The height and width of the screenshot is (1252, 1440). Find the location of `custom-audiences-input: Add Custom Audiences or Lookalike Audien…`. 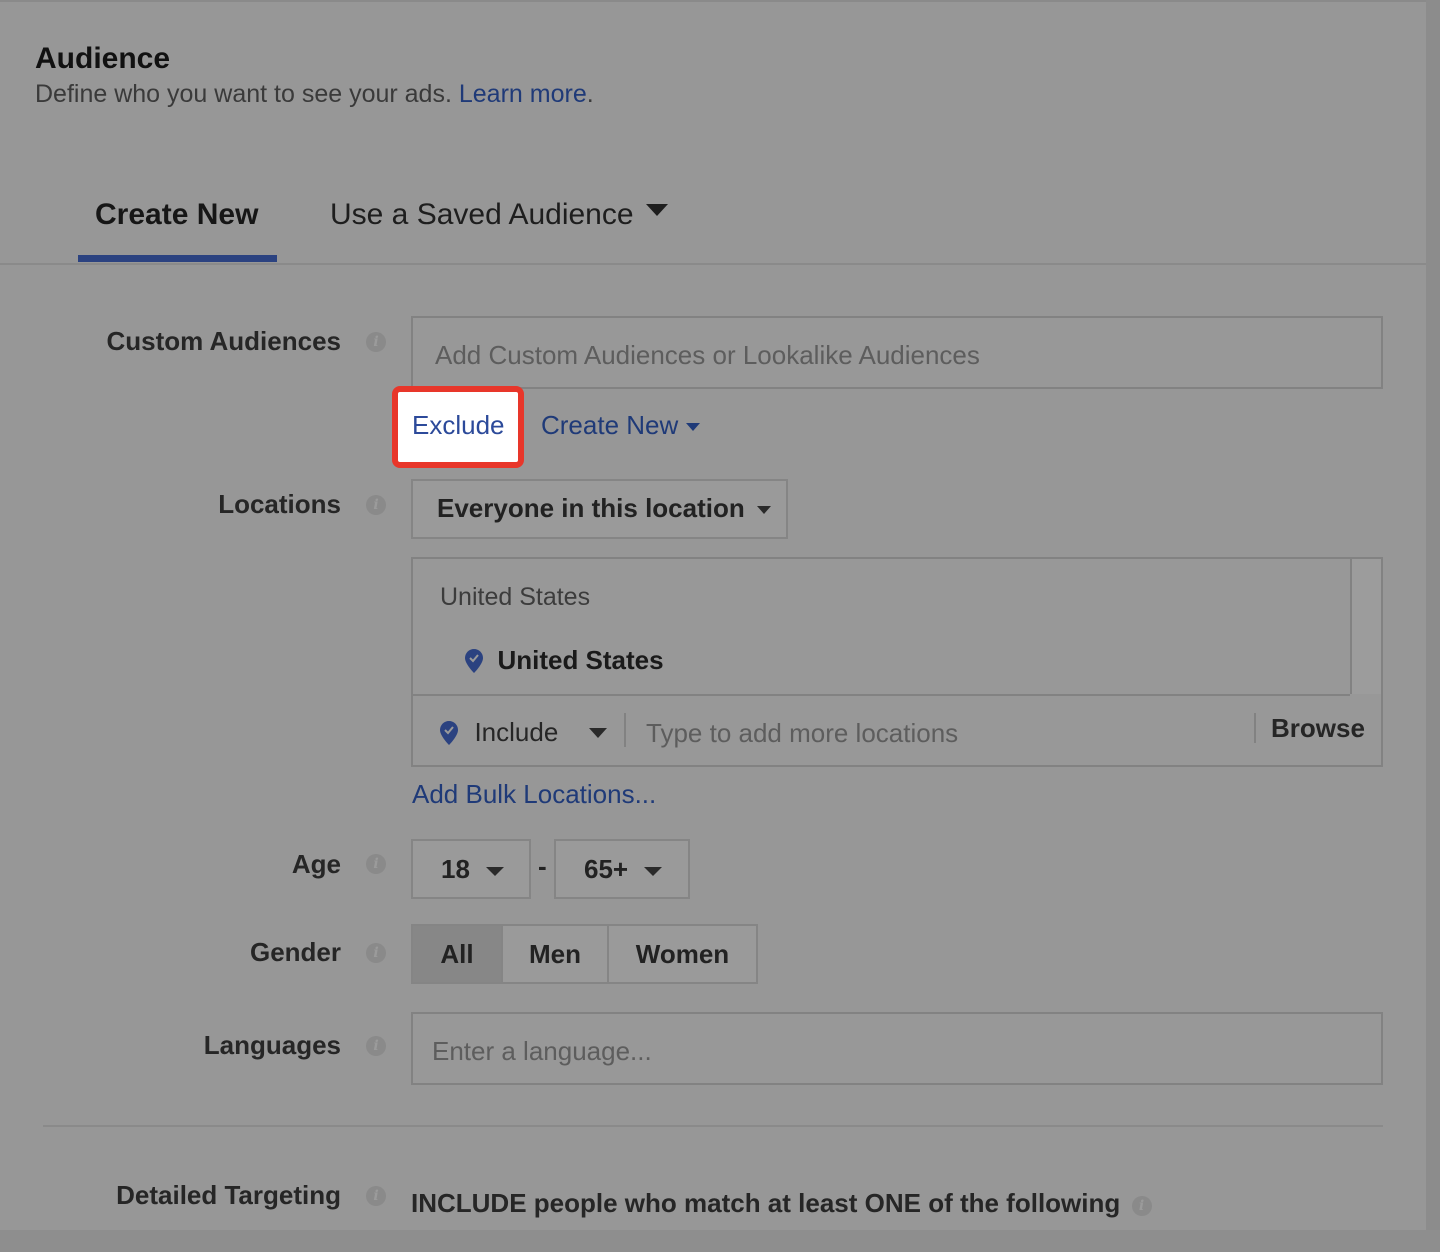

custom-audiences-input: Add Custom Audiences or Lookalike Audien… is located at coordinates (897, 352).